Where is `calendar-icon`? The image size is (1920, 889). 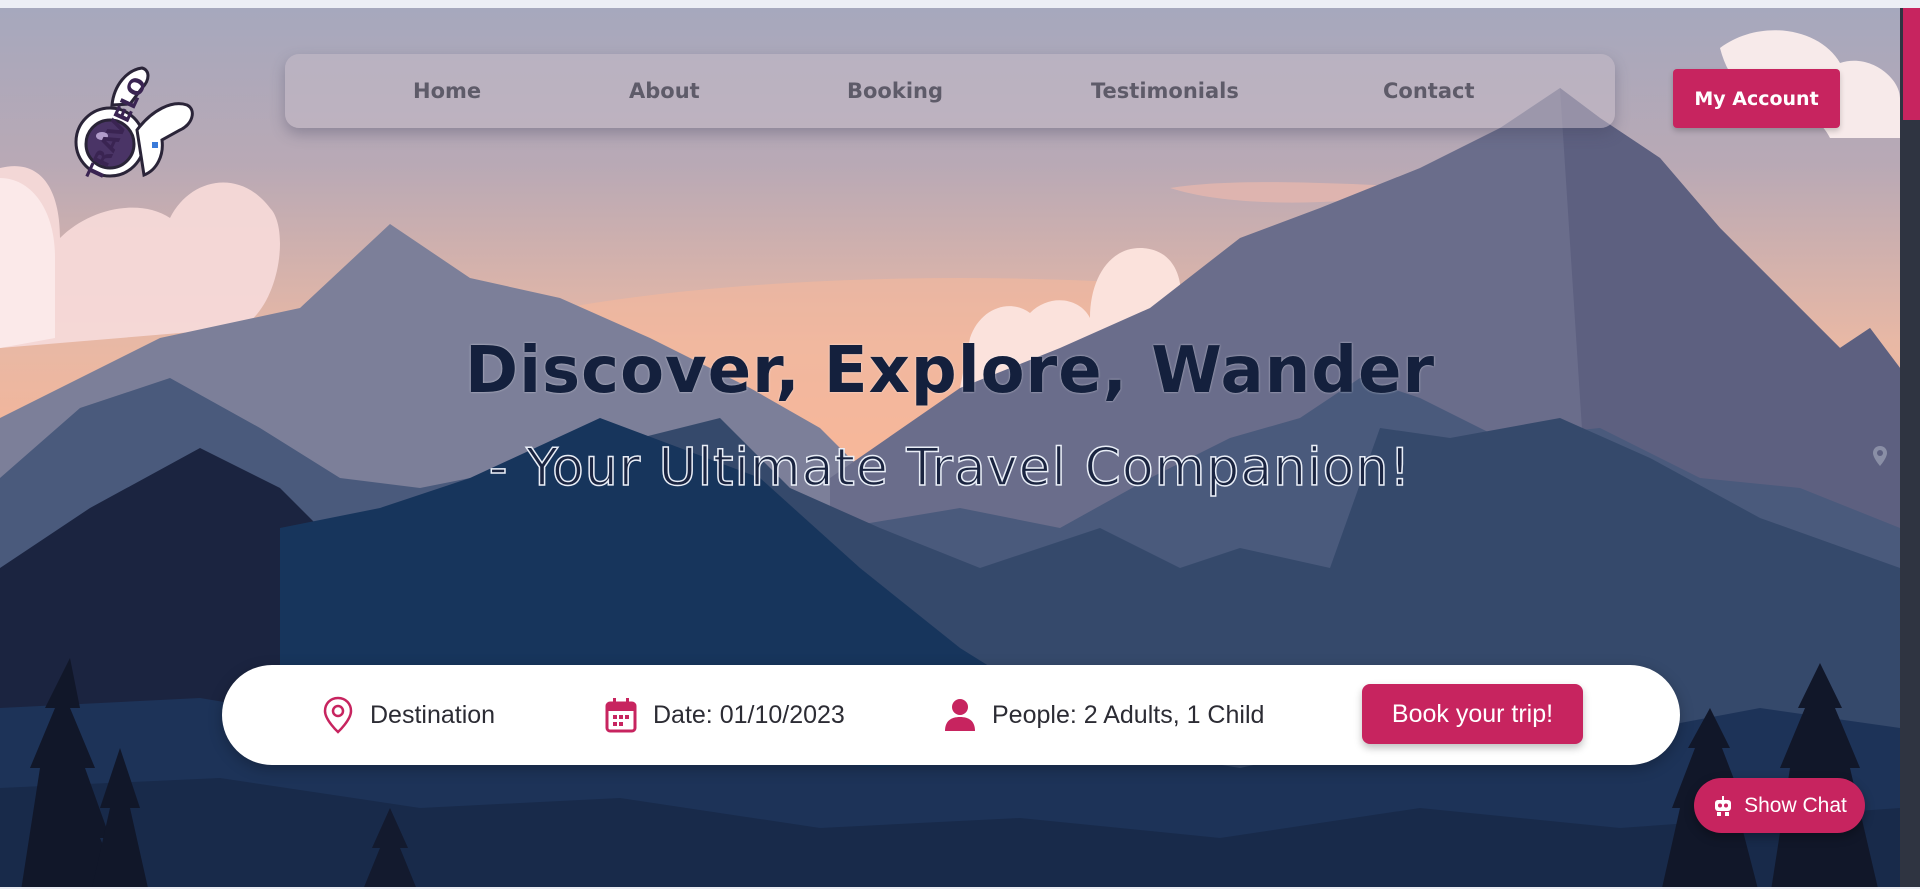 calendar-icon is located at coordinates (621, 715).